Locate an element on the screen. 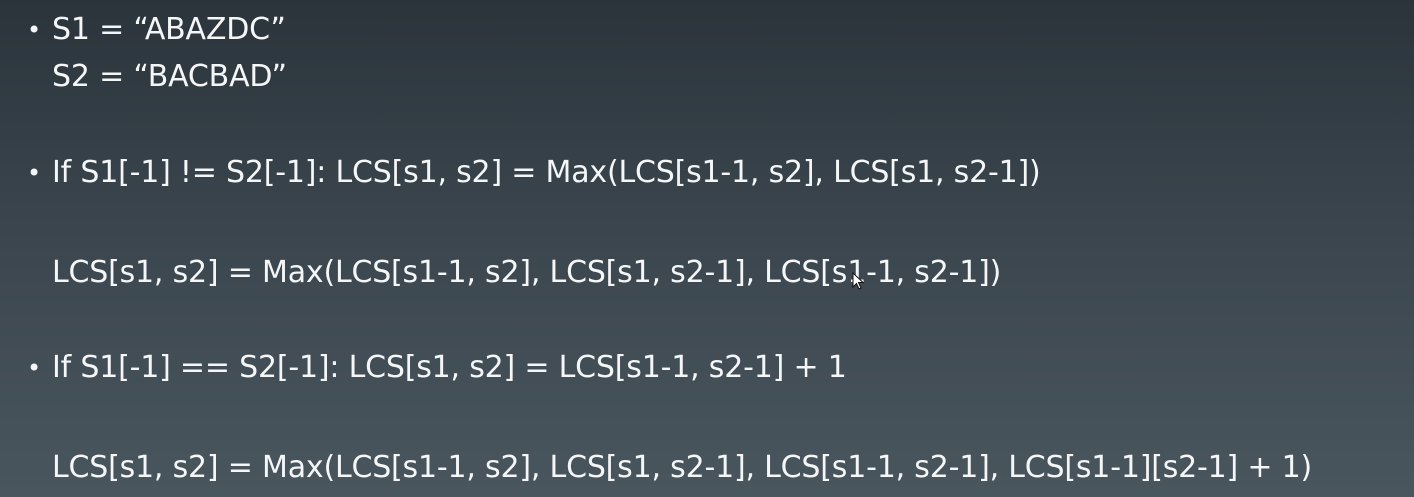  string-s1-definition: S1 = “ABAZDC” is located at coordinates (169, 29).